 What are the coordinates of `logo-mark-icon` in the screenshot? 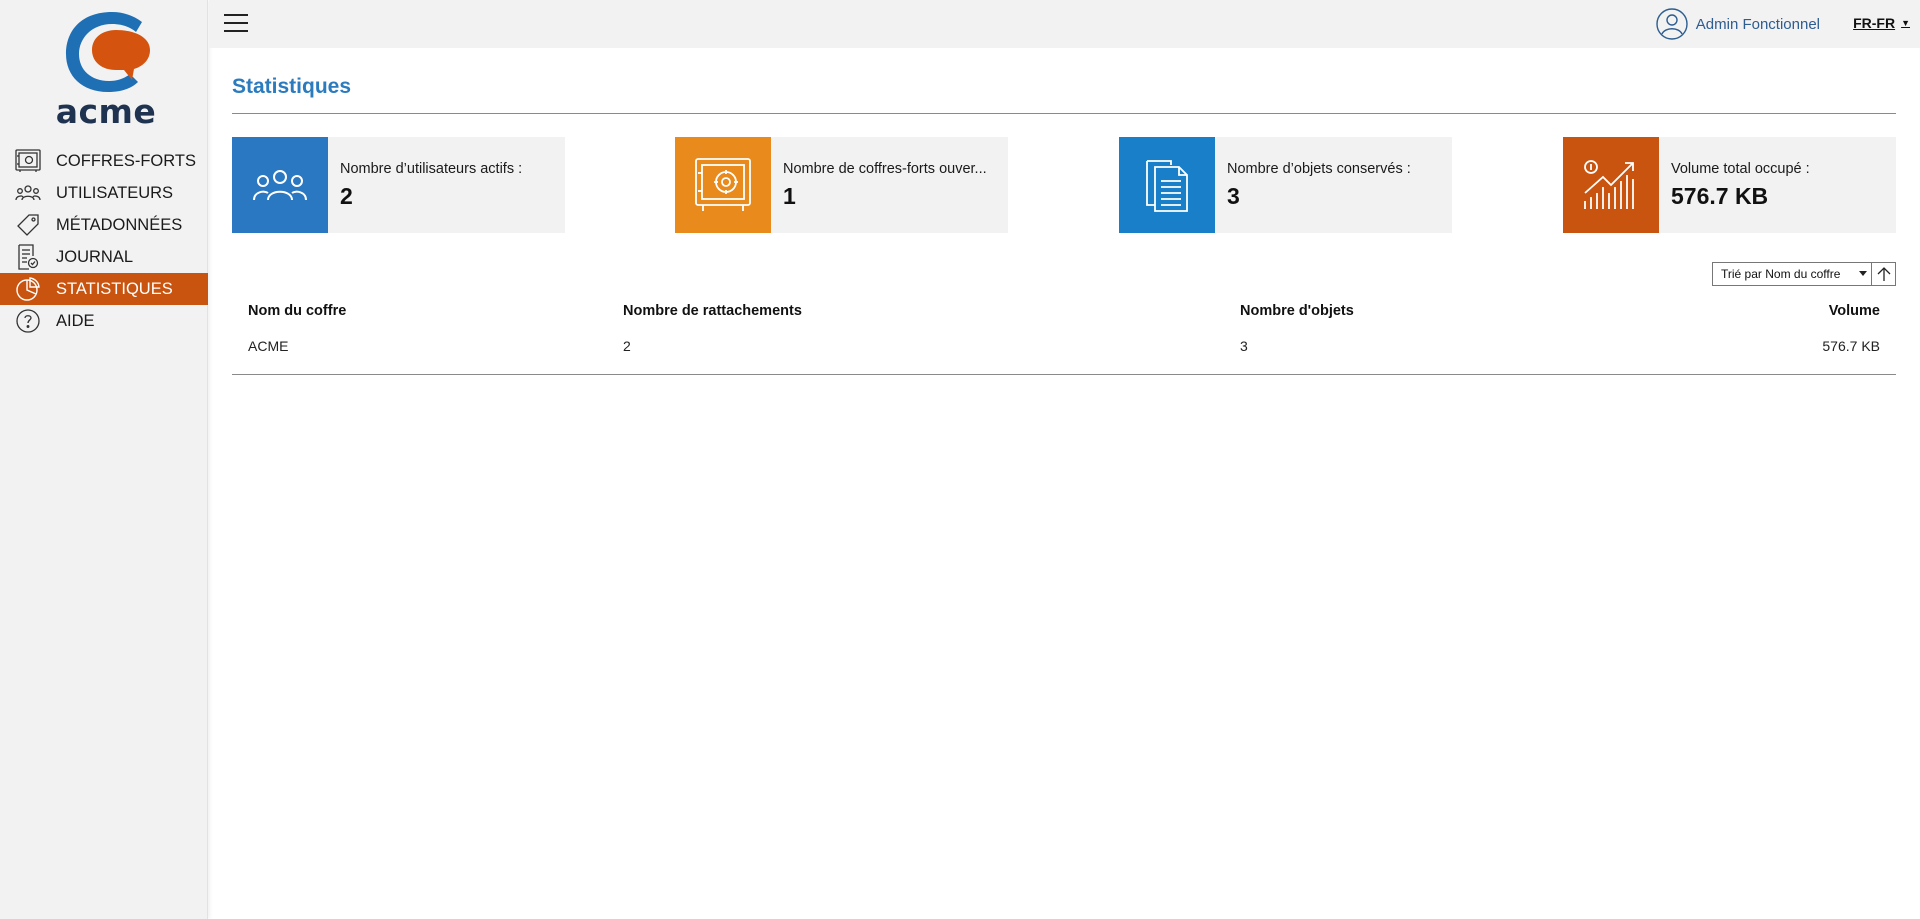 It's located at (108, 52).